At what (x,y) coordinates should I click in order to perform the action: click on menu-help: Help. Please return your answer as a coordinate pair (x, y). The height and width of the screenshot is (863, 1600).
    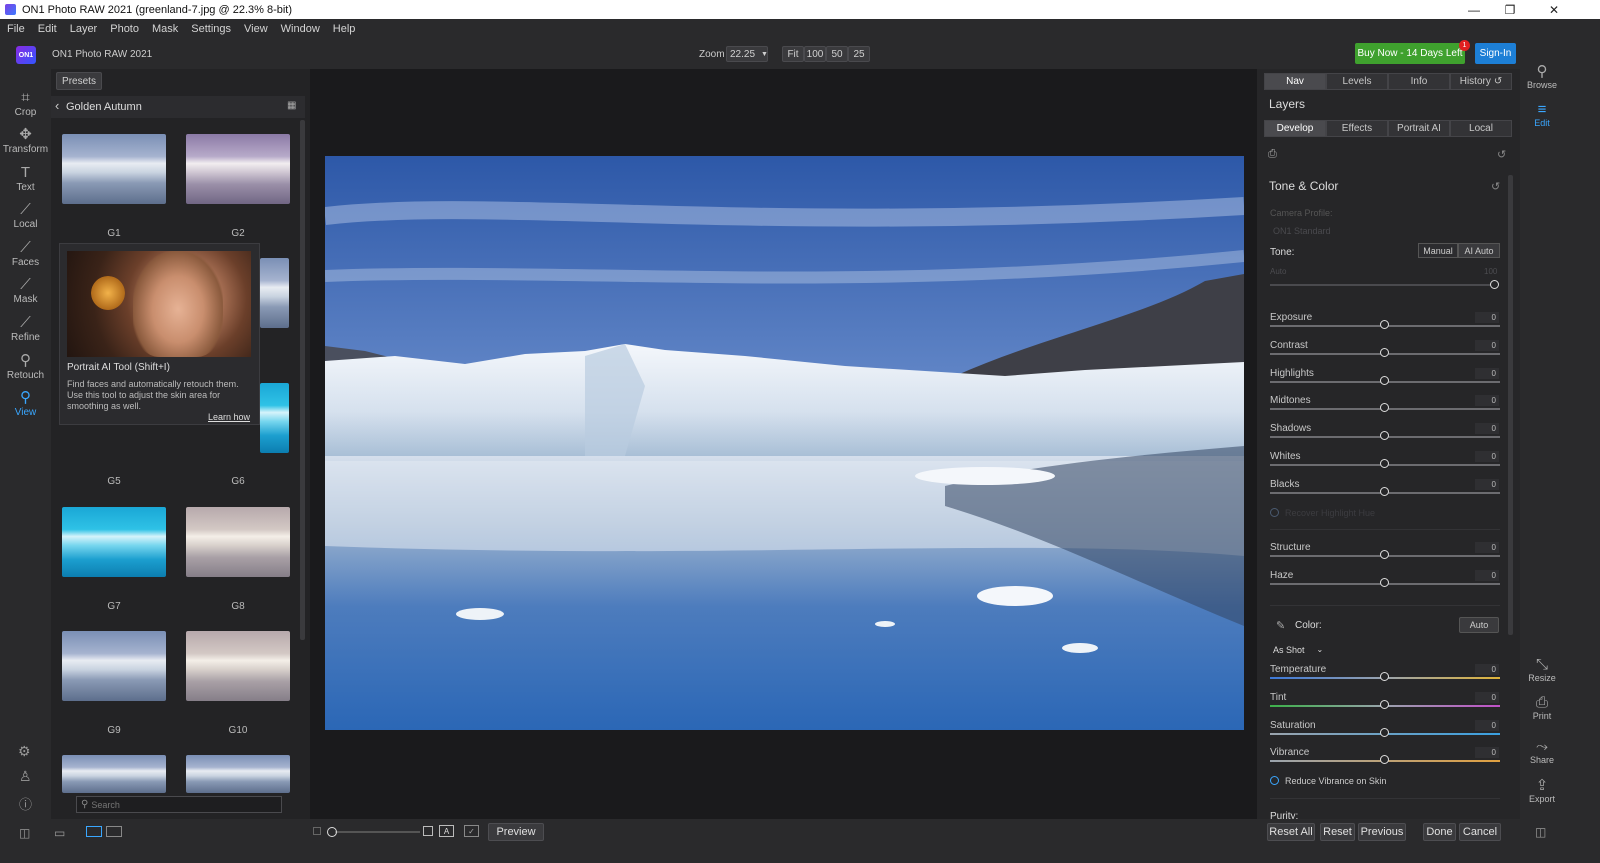
    Looking at the image, I should click on (344, 29).